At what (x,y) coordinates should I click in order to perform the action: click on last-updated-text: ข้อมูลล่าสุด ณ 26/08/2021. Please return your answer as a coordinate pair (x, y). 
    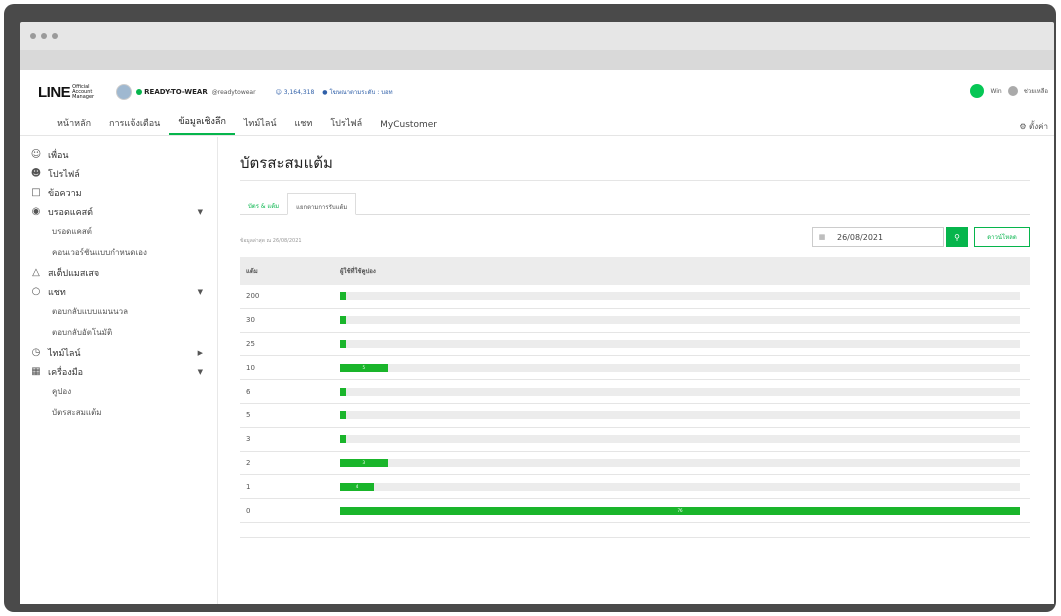
    Looking at the image, I should click on (271, 241).